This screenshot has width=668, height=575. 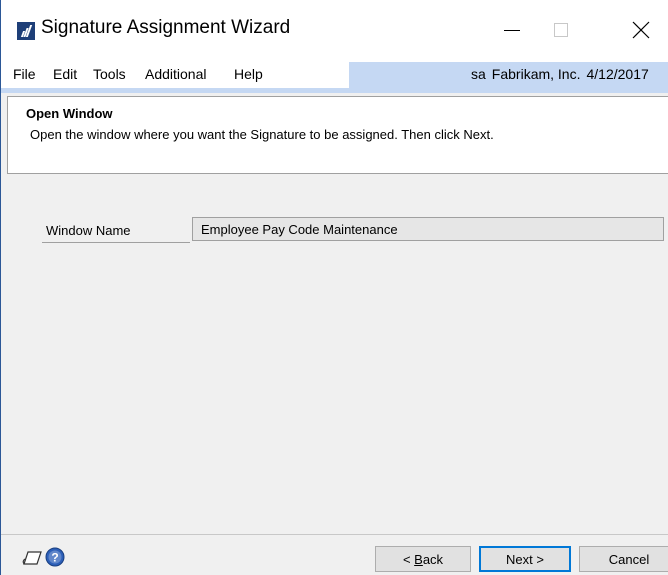 I want to click on back-button-accelerator: B, so click(x=418, y=559).